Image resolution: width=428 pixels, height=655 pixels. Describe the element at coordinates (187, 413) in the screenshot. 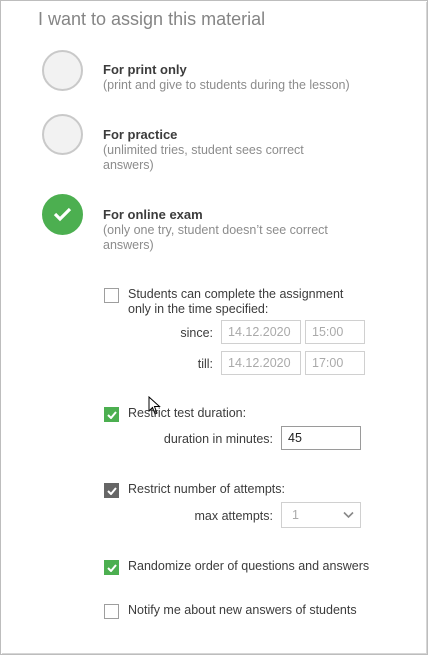

I see `duration-label: Restrict test duration:` at that location.